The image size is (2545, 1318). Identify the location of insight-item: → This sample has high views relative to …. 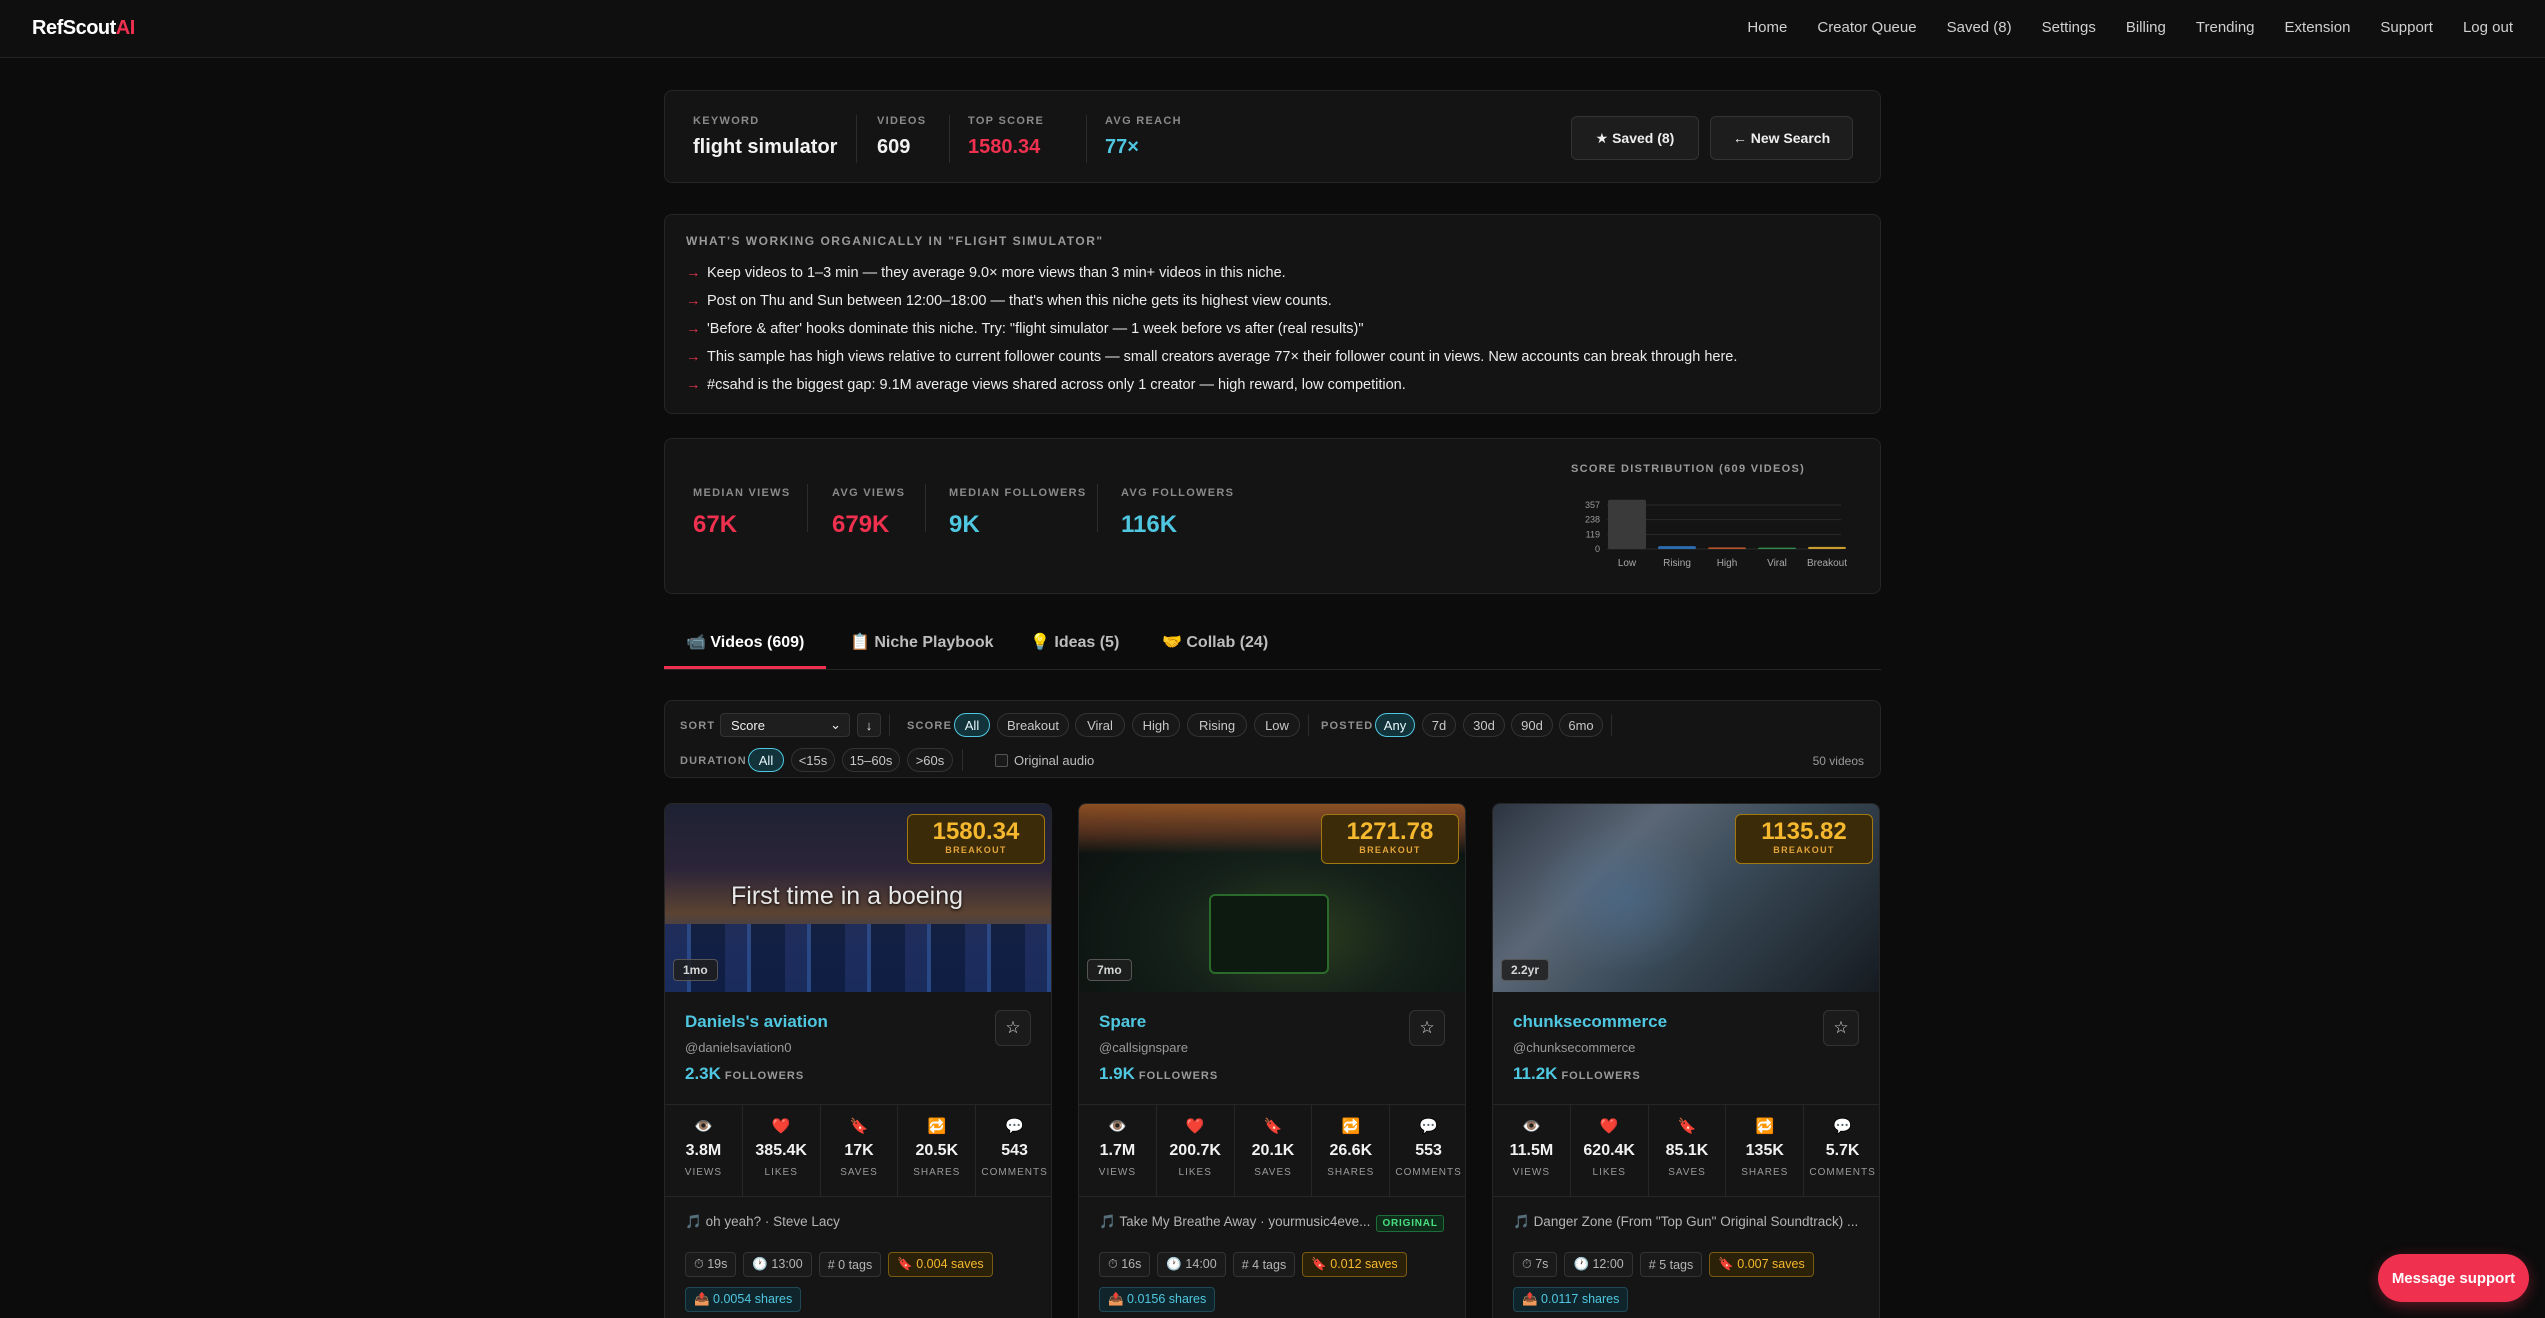
(1212, 357).